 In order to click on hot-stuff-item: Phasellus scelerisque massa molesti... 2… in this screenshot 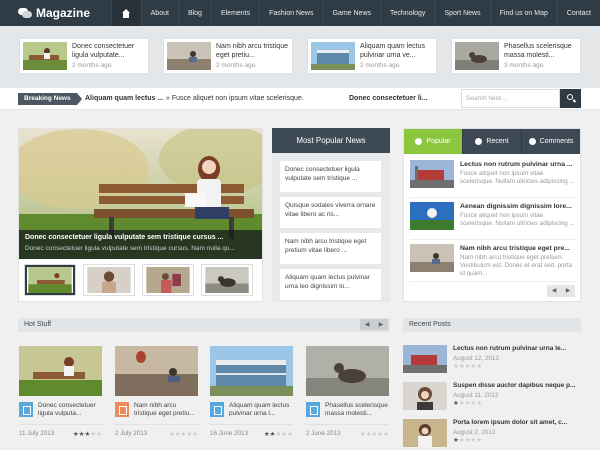, I will do `click(347, 392)`.